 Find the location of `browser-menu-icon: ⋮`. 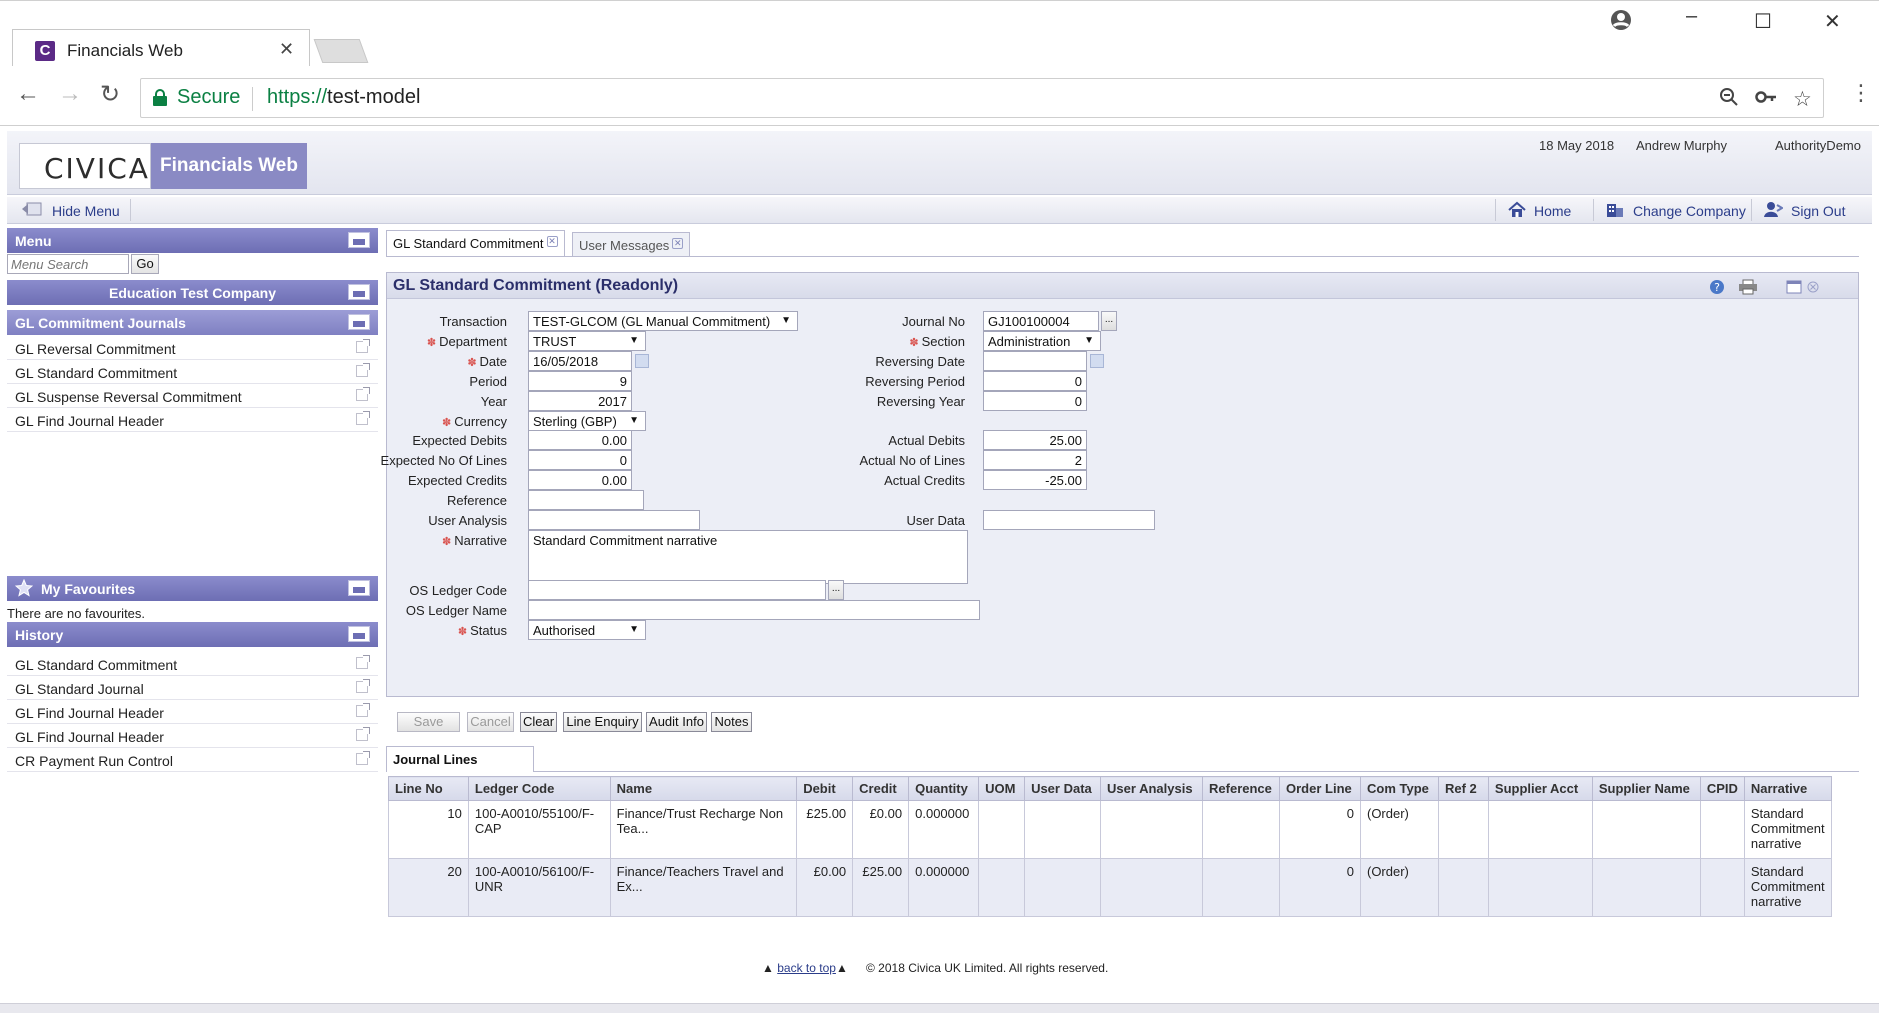

browser-menu-icon: ⋮ is located at coordinates (1861, 93).